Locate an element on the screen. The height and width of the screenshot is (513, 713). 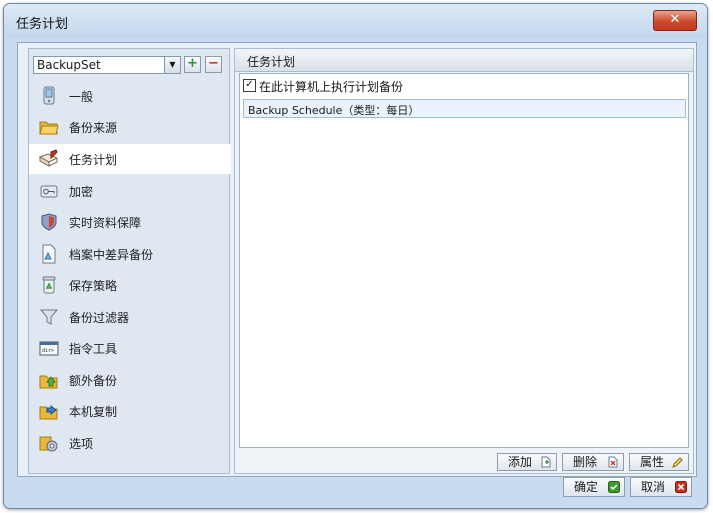
extra-backup-icon is located at coordinates (48, 382).